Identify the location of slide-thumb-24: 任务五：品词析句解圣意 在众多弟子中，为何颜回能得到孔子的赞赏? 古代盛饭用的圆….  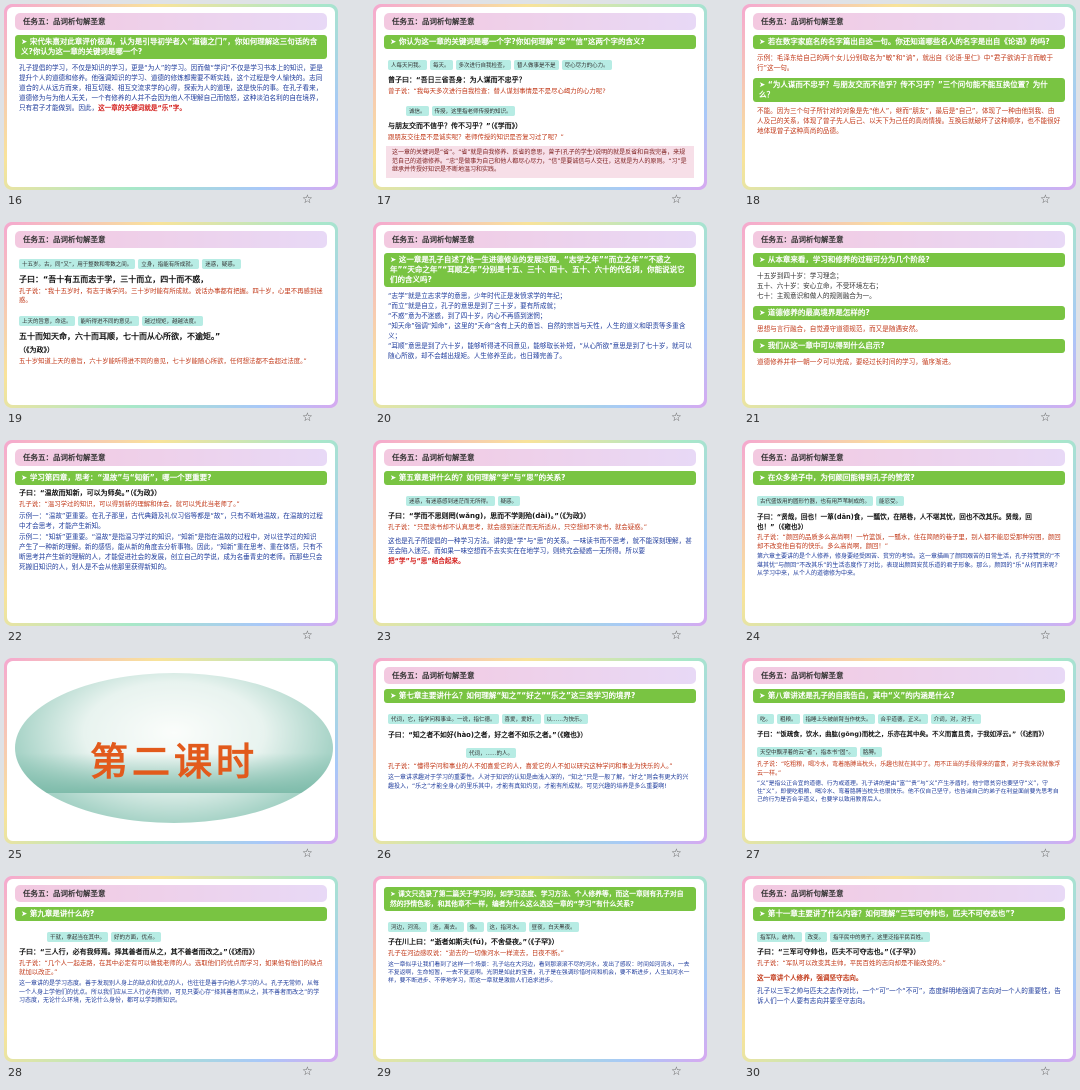
(909, 545).